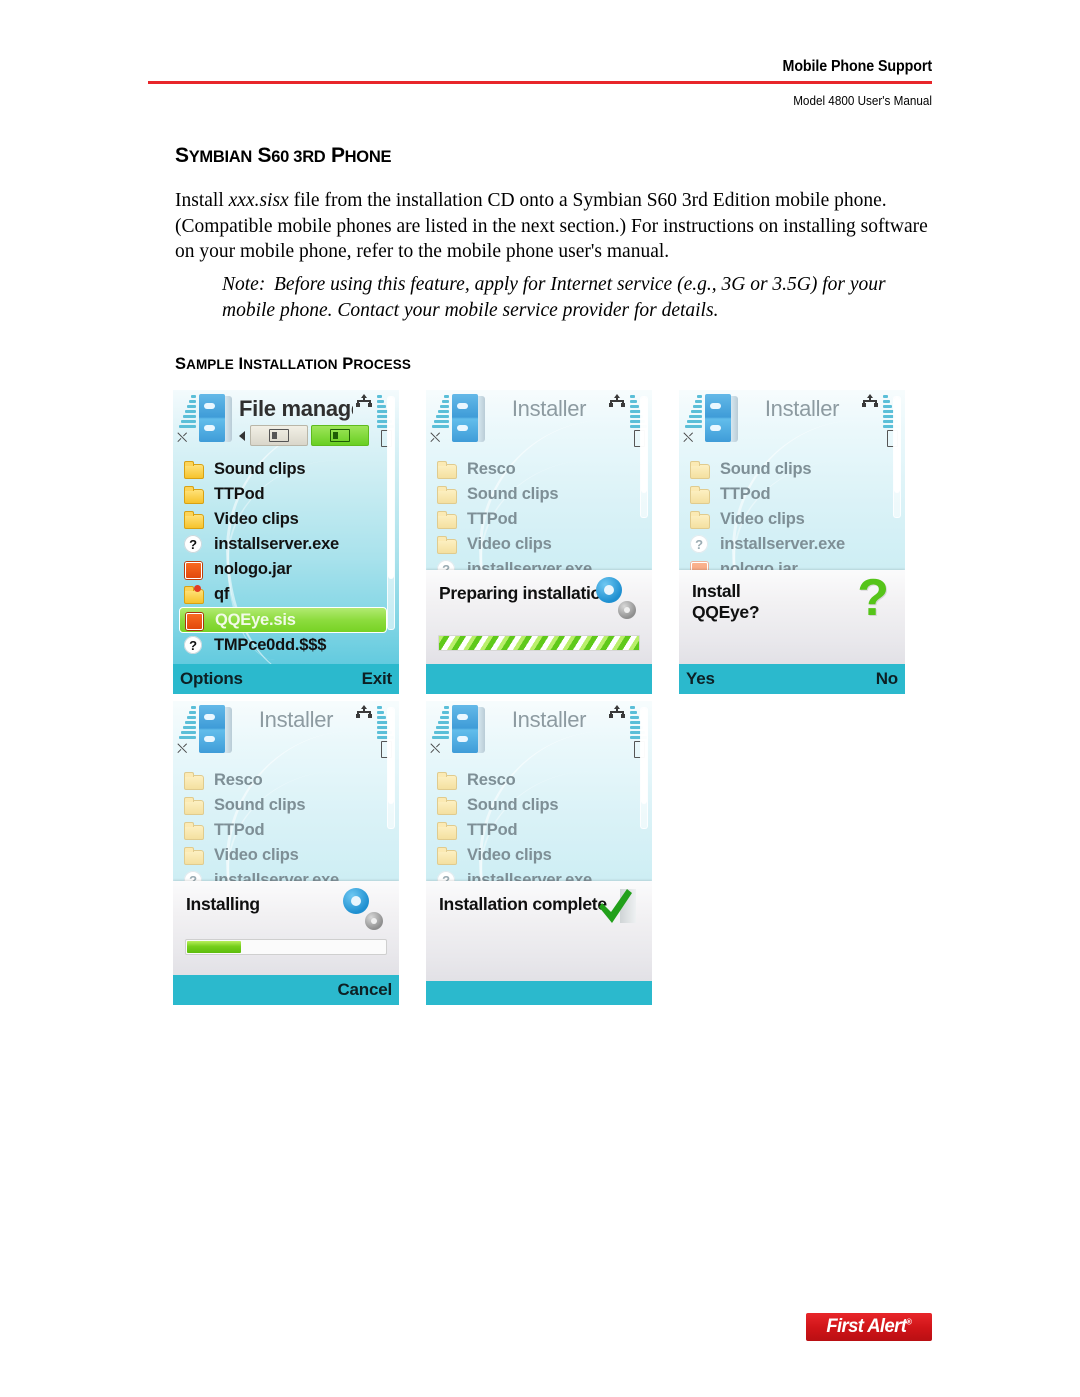  What do you see at coordinates (289, 569) in the screenshot?
I see `file-list-item: nologo.jar` at bounding box center [289, 569].